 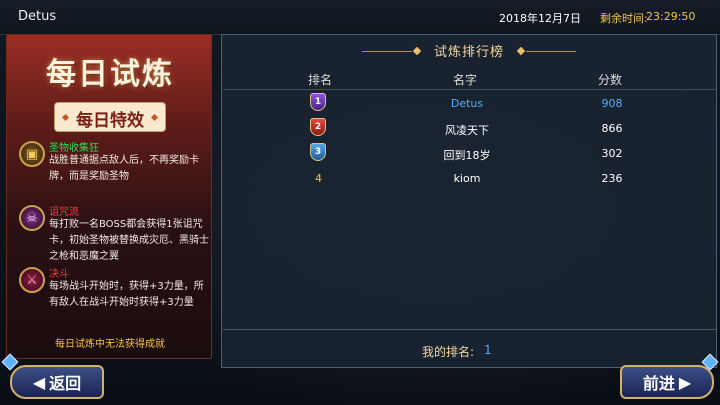 I want to click on effect-desc-curse: 每打败一名BOSS都会获得1张诅咒卡，初始圣物被替换成灾厄、黑骑士之枪和恶魔之翼, so click(x=129, y=240).